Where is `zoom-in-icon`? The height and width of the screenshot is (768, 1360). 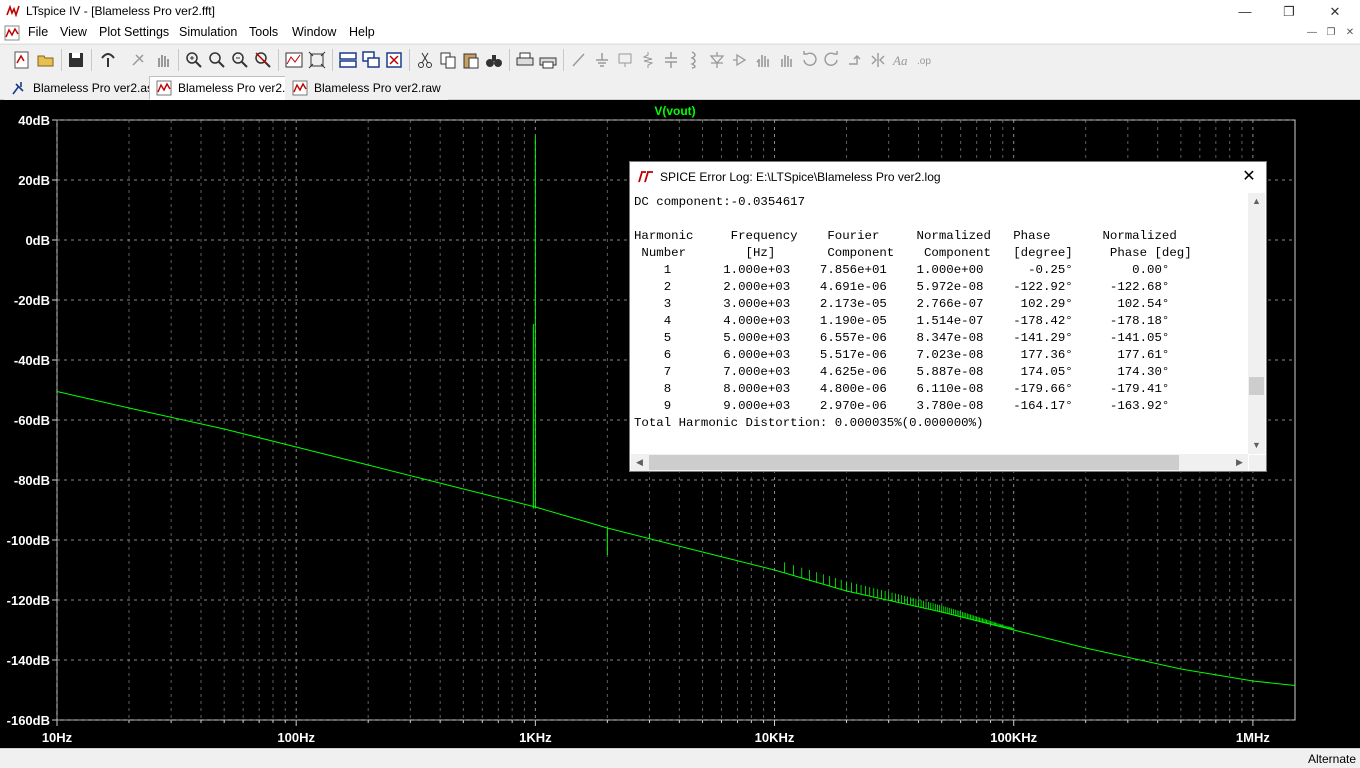 zoom-in-icon is located at coordinates (194, 60).